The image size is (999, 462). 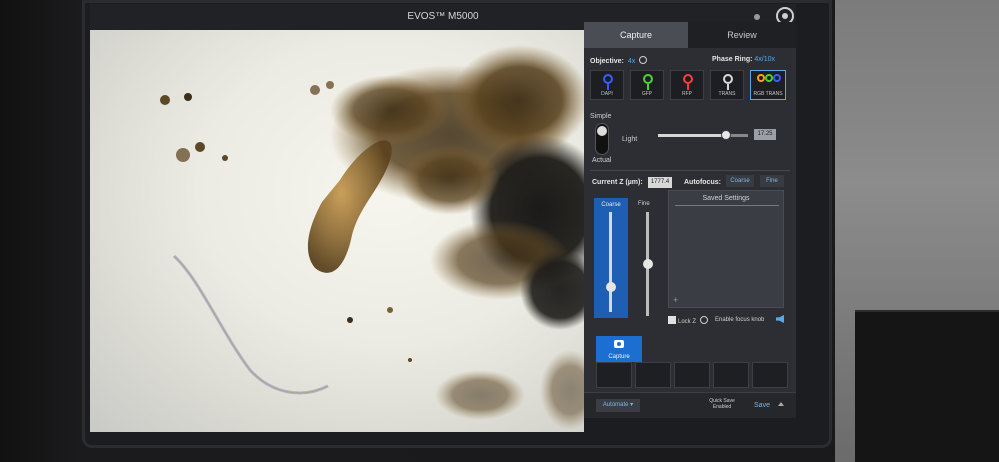 I want to click on light-label: Light, so click(x=630, y=139).